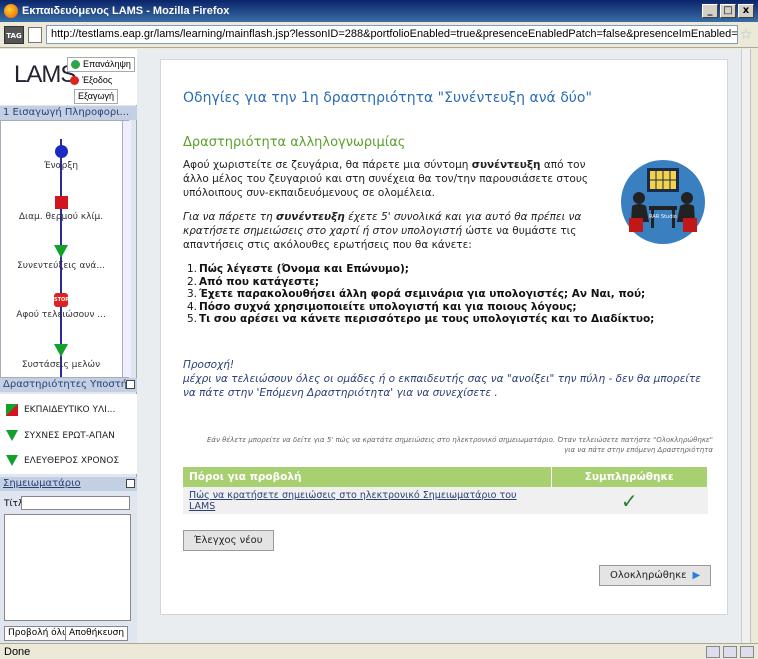 Image resolution: width=758 pixels, height=659 pixels. I want to click on flag-icon, so click(12, 410).